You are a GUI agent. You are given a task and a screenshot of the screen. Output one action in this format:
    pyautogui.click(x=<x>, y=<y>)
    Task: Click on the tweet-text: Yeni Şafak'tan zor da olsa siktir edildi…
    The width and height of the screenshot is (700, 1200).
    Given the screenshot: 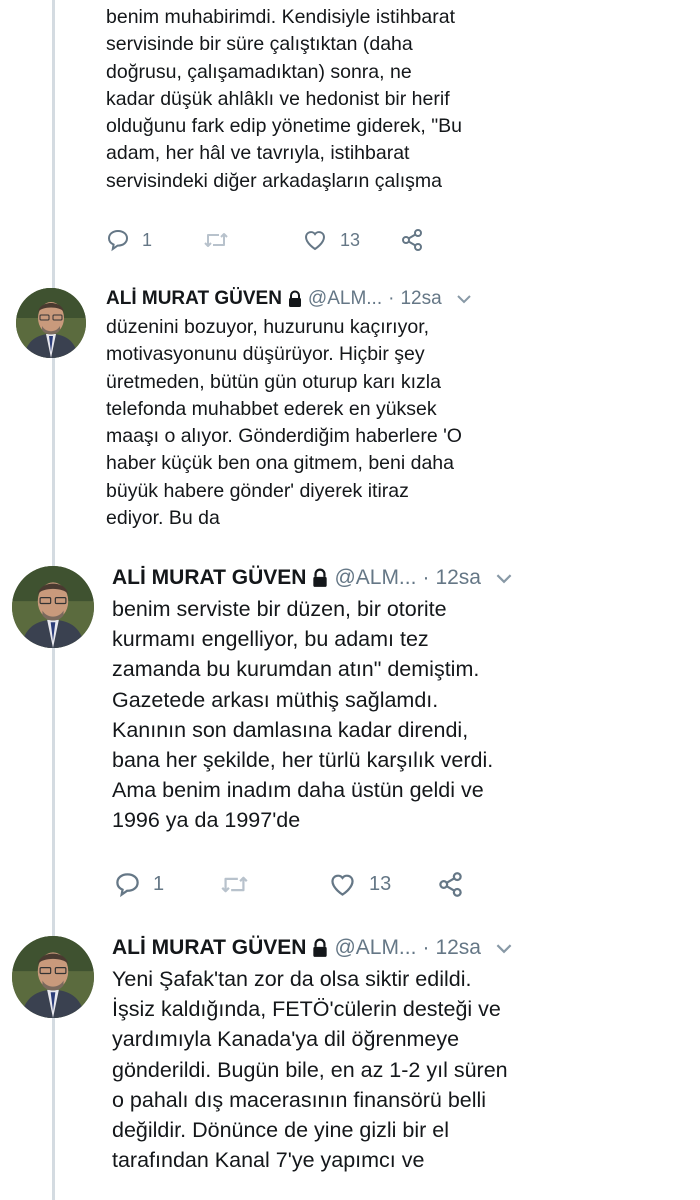 What is the action you would take?
    pyautogui.click(x=310, y=1070)
    